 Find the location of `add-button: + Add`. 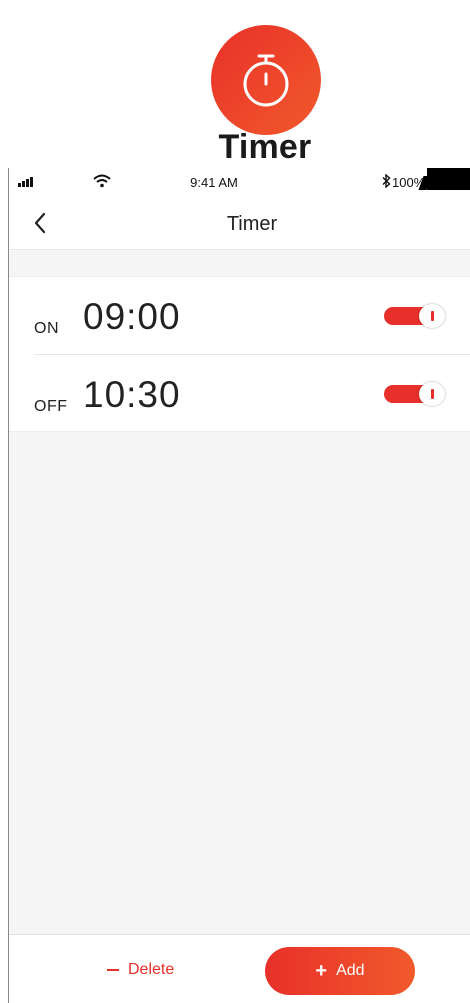

add-button: + Add is located at coordinates (340, 971).